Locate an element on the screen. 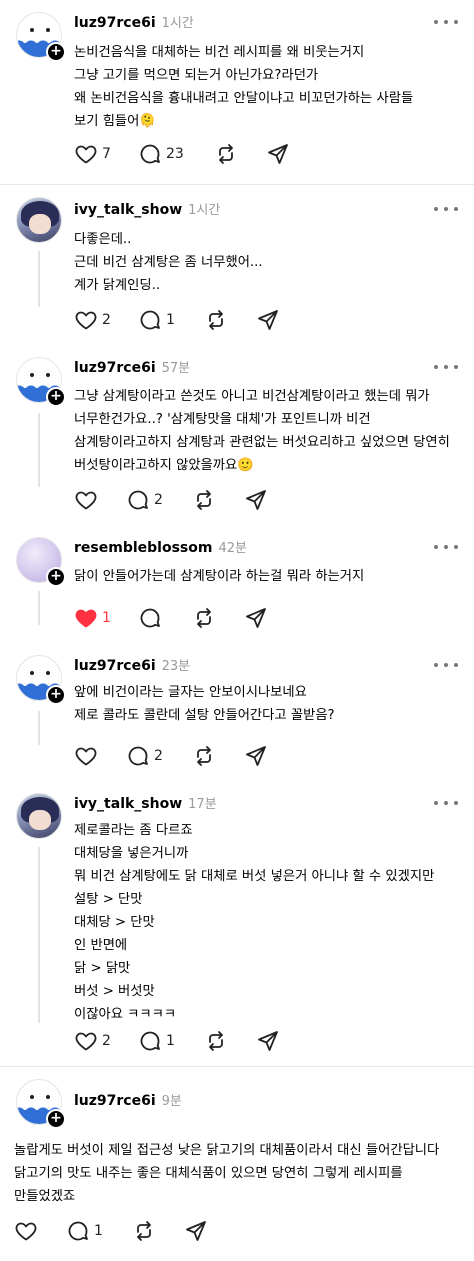  post-header: luz97rce6i 9분 is located at coordinates (128, 1100).